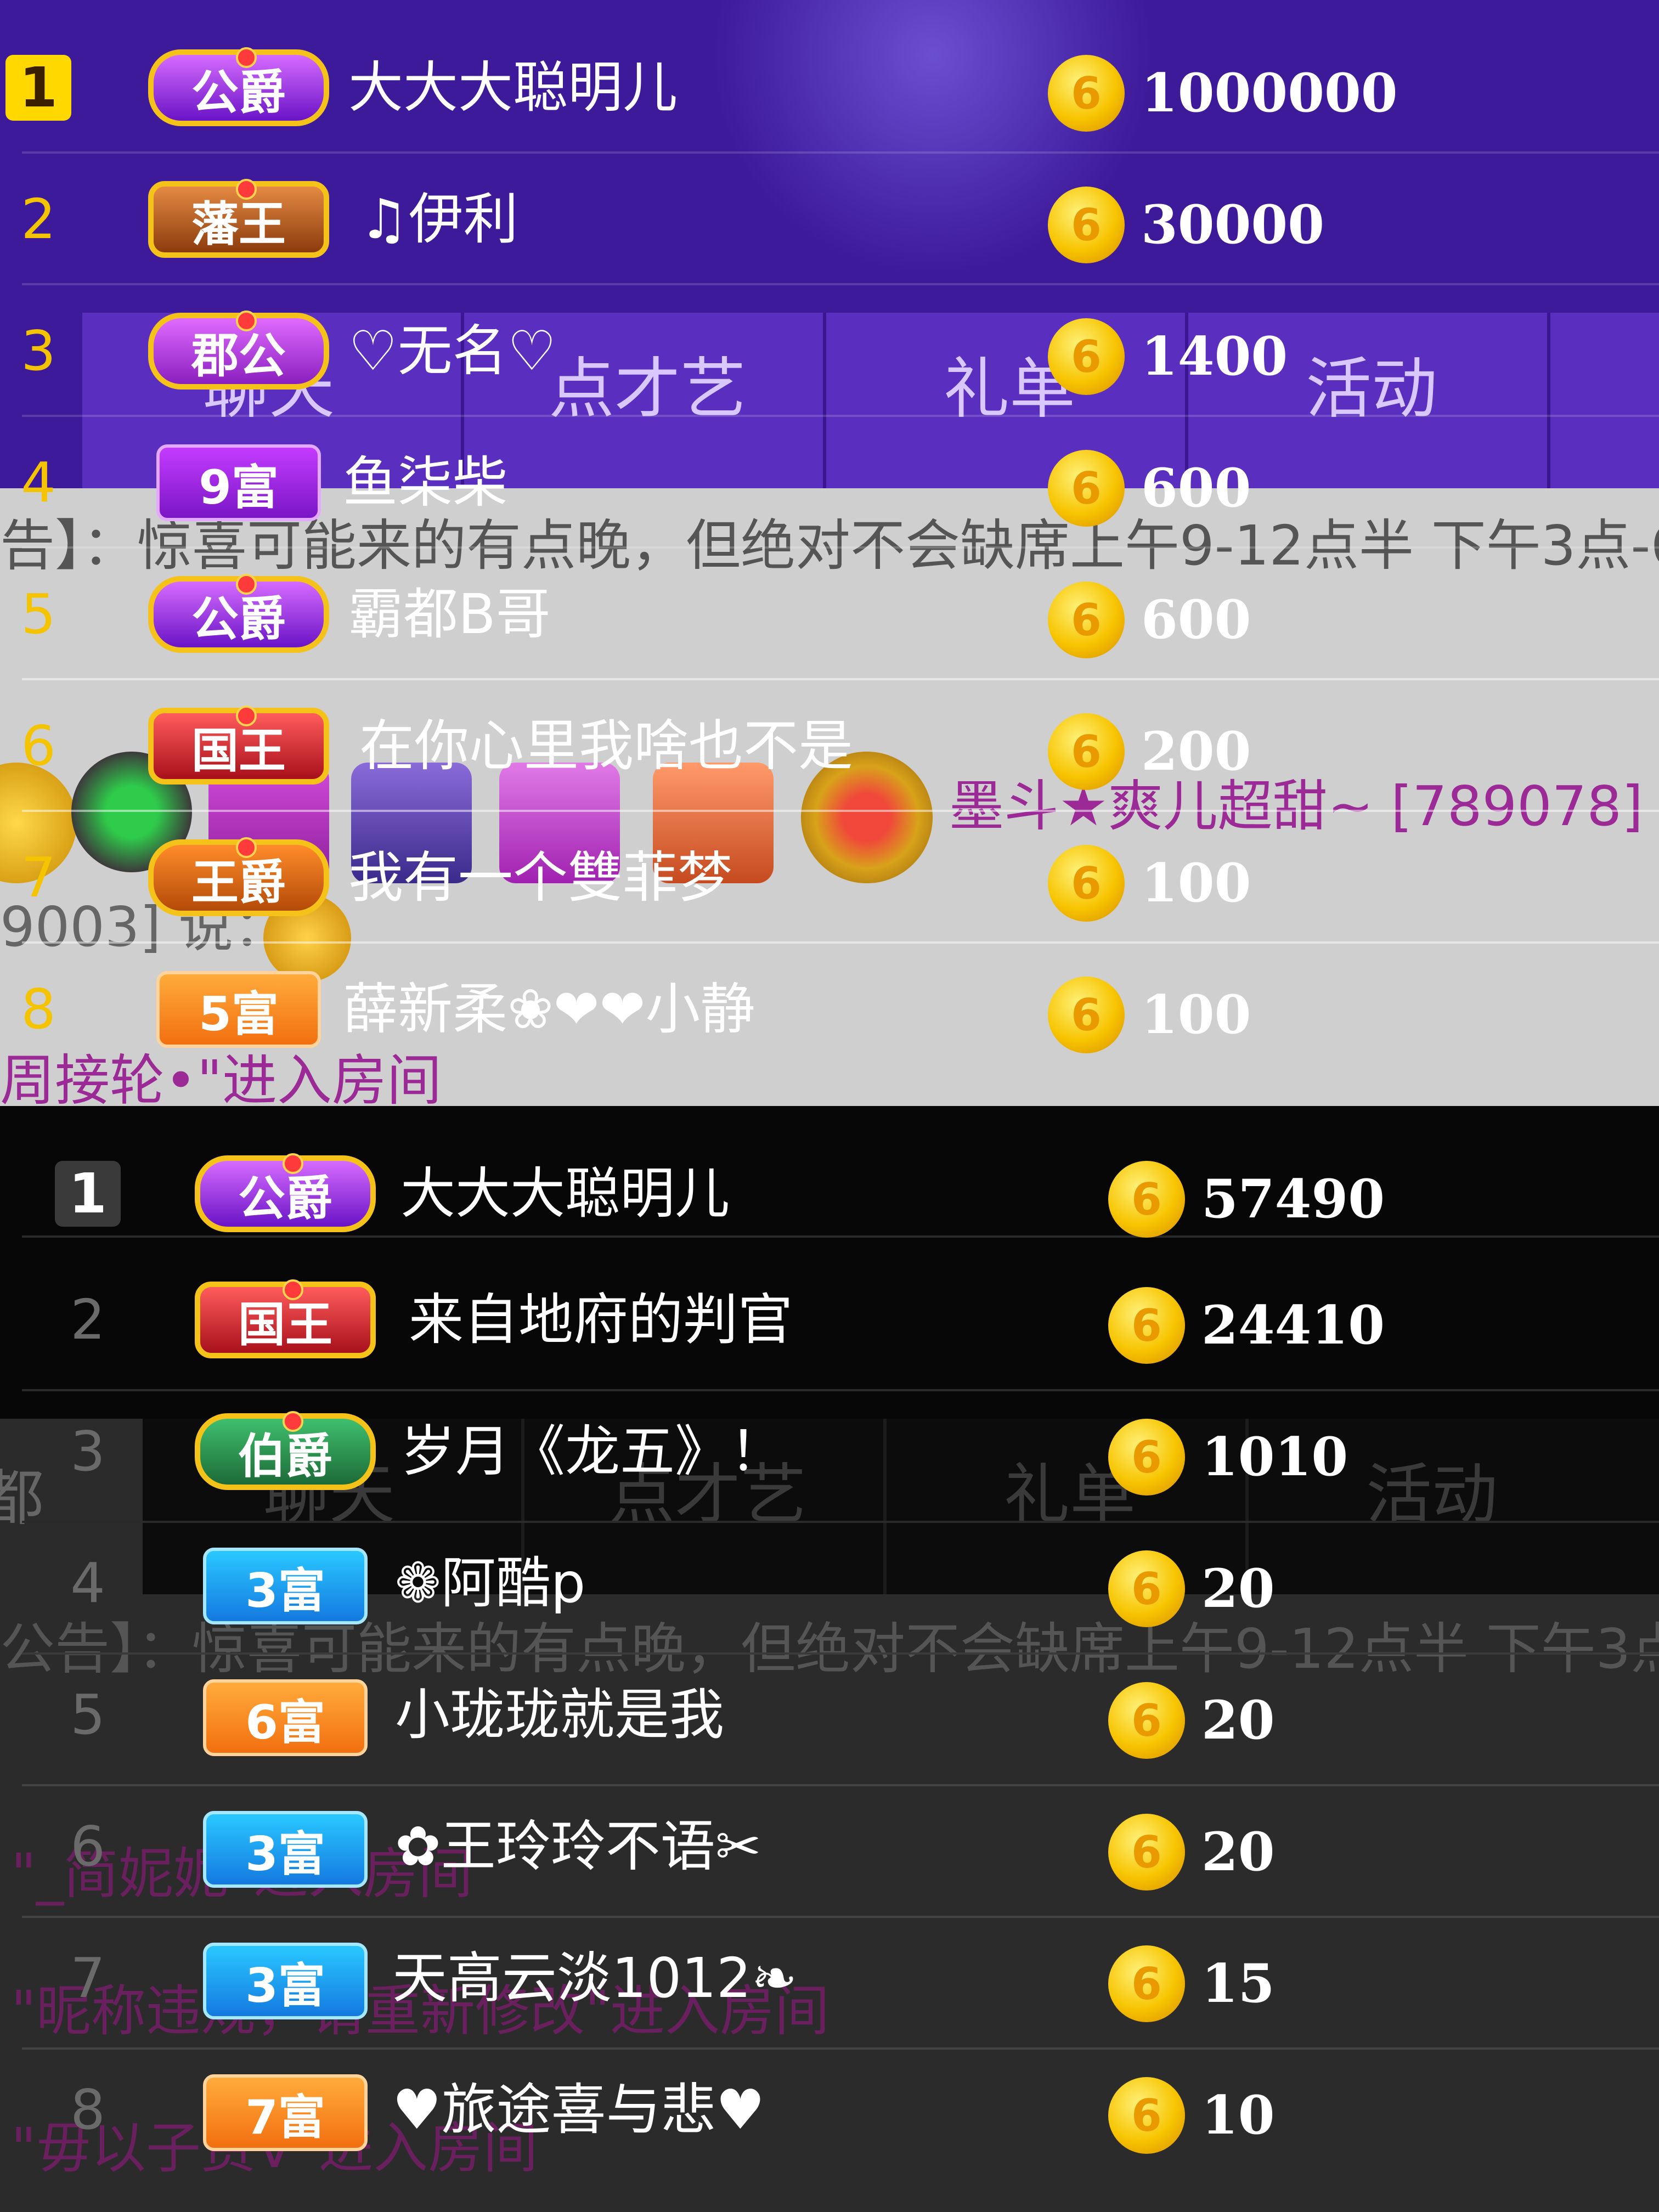 The height and width of the screenshot is (2212, 1659). I want to click on score-value: 30000, so click(1232, 225).